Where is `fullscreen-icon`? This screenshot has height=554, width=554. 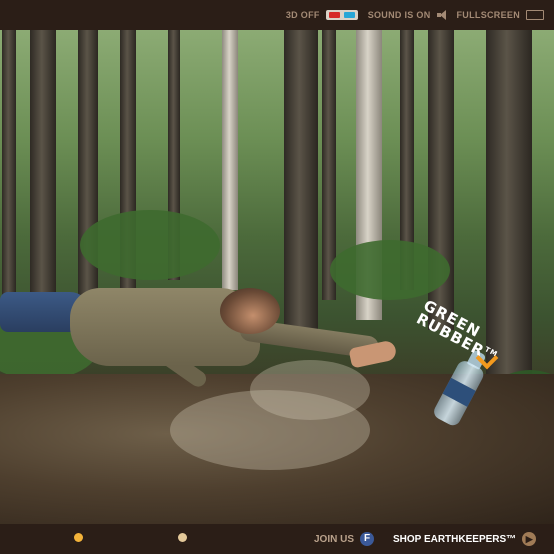
fullscreen-icon is located at coordinates (535, 15).